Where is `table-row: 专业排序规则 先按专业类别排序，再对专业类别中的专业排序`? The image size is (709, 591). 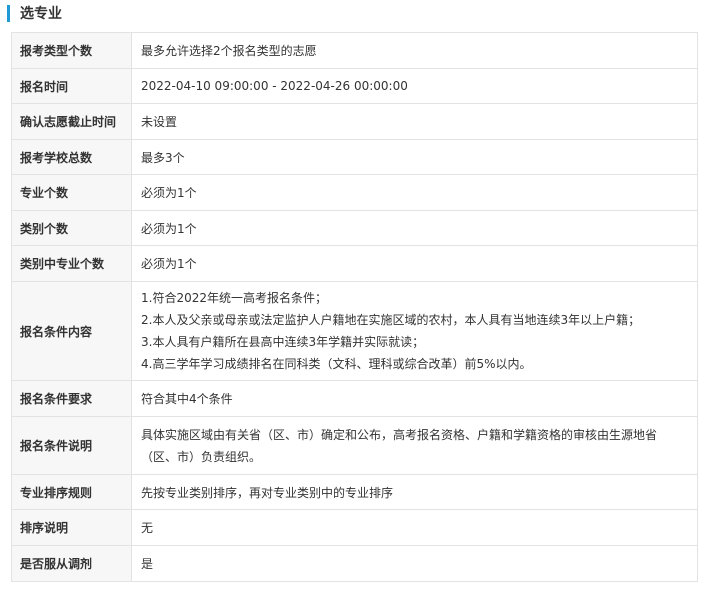
table-row: 专业排序规则 先按专业类别排序，再对专业类别中的专业排序 is located at coordinates (354, 492).